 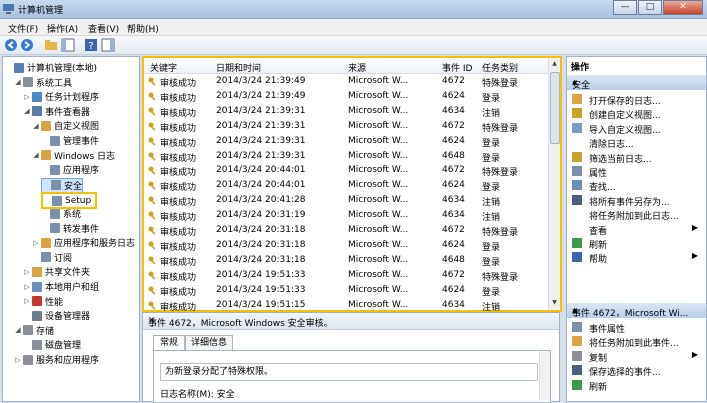 What do you see at coordinates (457, 67) in the screenshot?
I see `column-header-3: 事件 ID` at bounding box center [457, 67].